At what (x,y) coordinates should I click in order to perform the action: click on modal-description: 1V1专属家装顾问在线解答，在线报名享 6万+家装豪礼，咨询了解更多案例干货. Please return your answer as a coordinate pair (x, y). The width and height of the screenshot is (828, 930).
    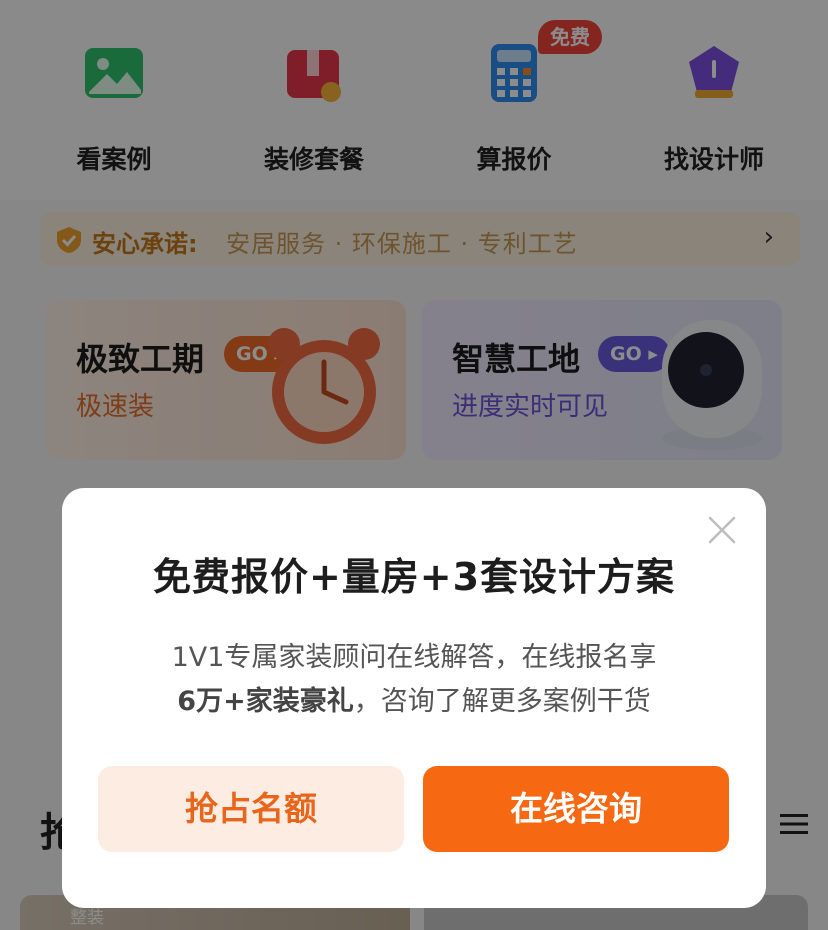
    Looking at the image, I should click on (414, 680).